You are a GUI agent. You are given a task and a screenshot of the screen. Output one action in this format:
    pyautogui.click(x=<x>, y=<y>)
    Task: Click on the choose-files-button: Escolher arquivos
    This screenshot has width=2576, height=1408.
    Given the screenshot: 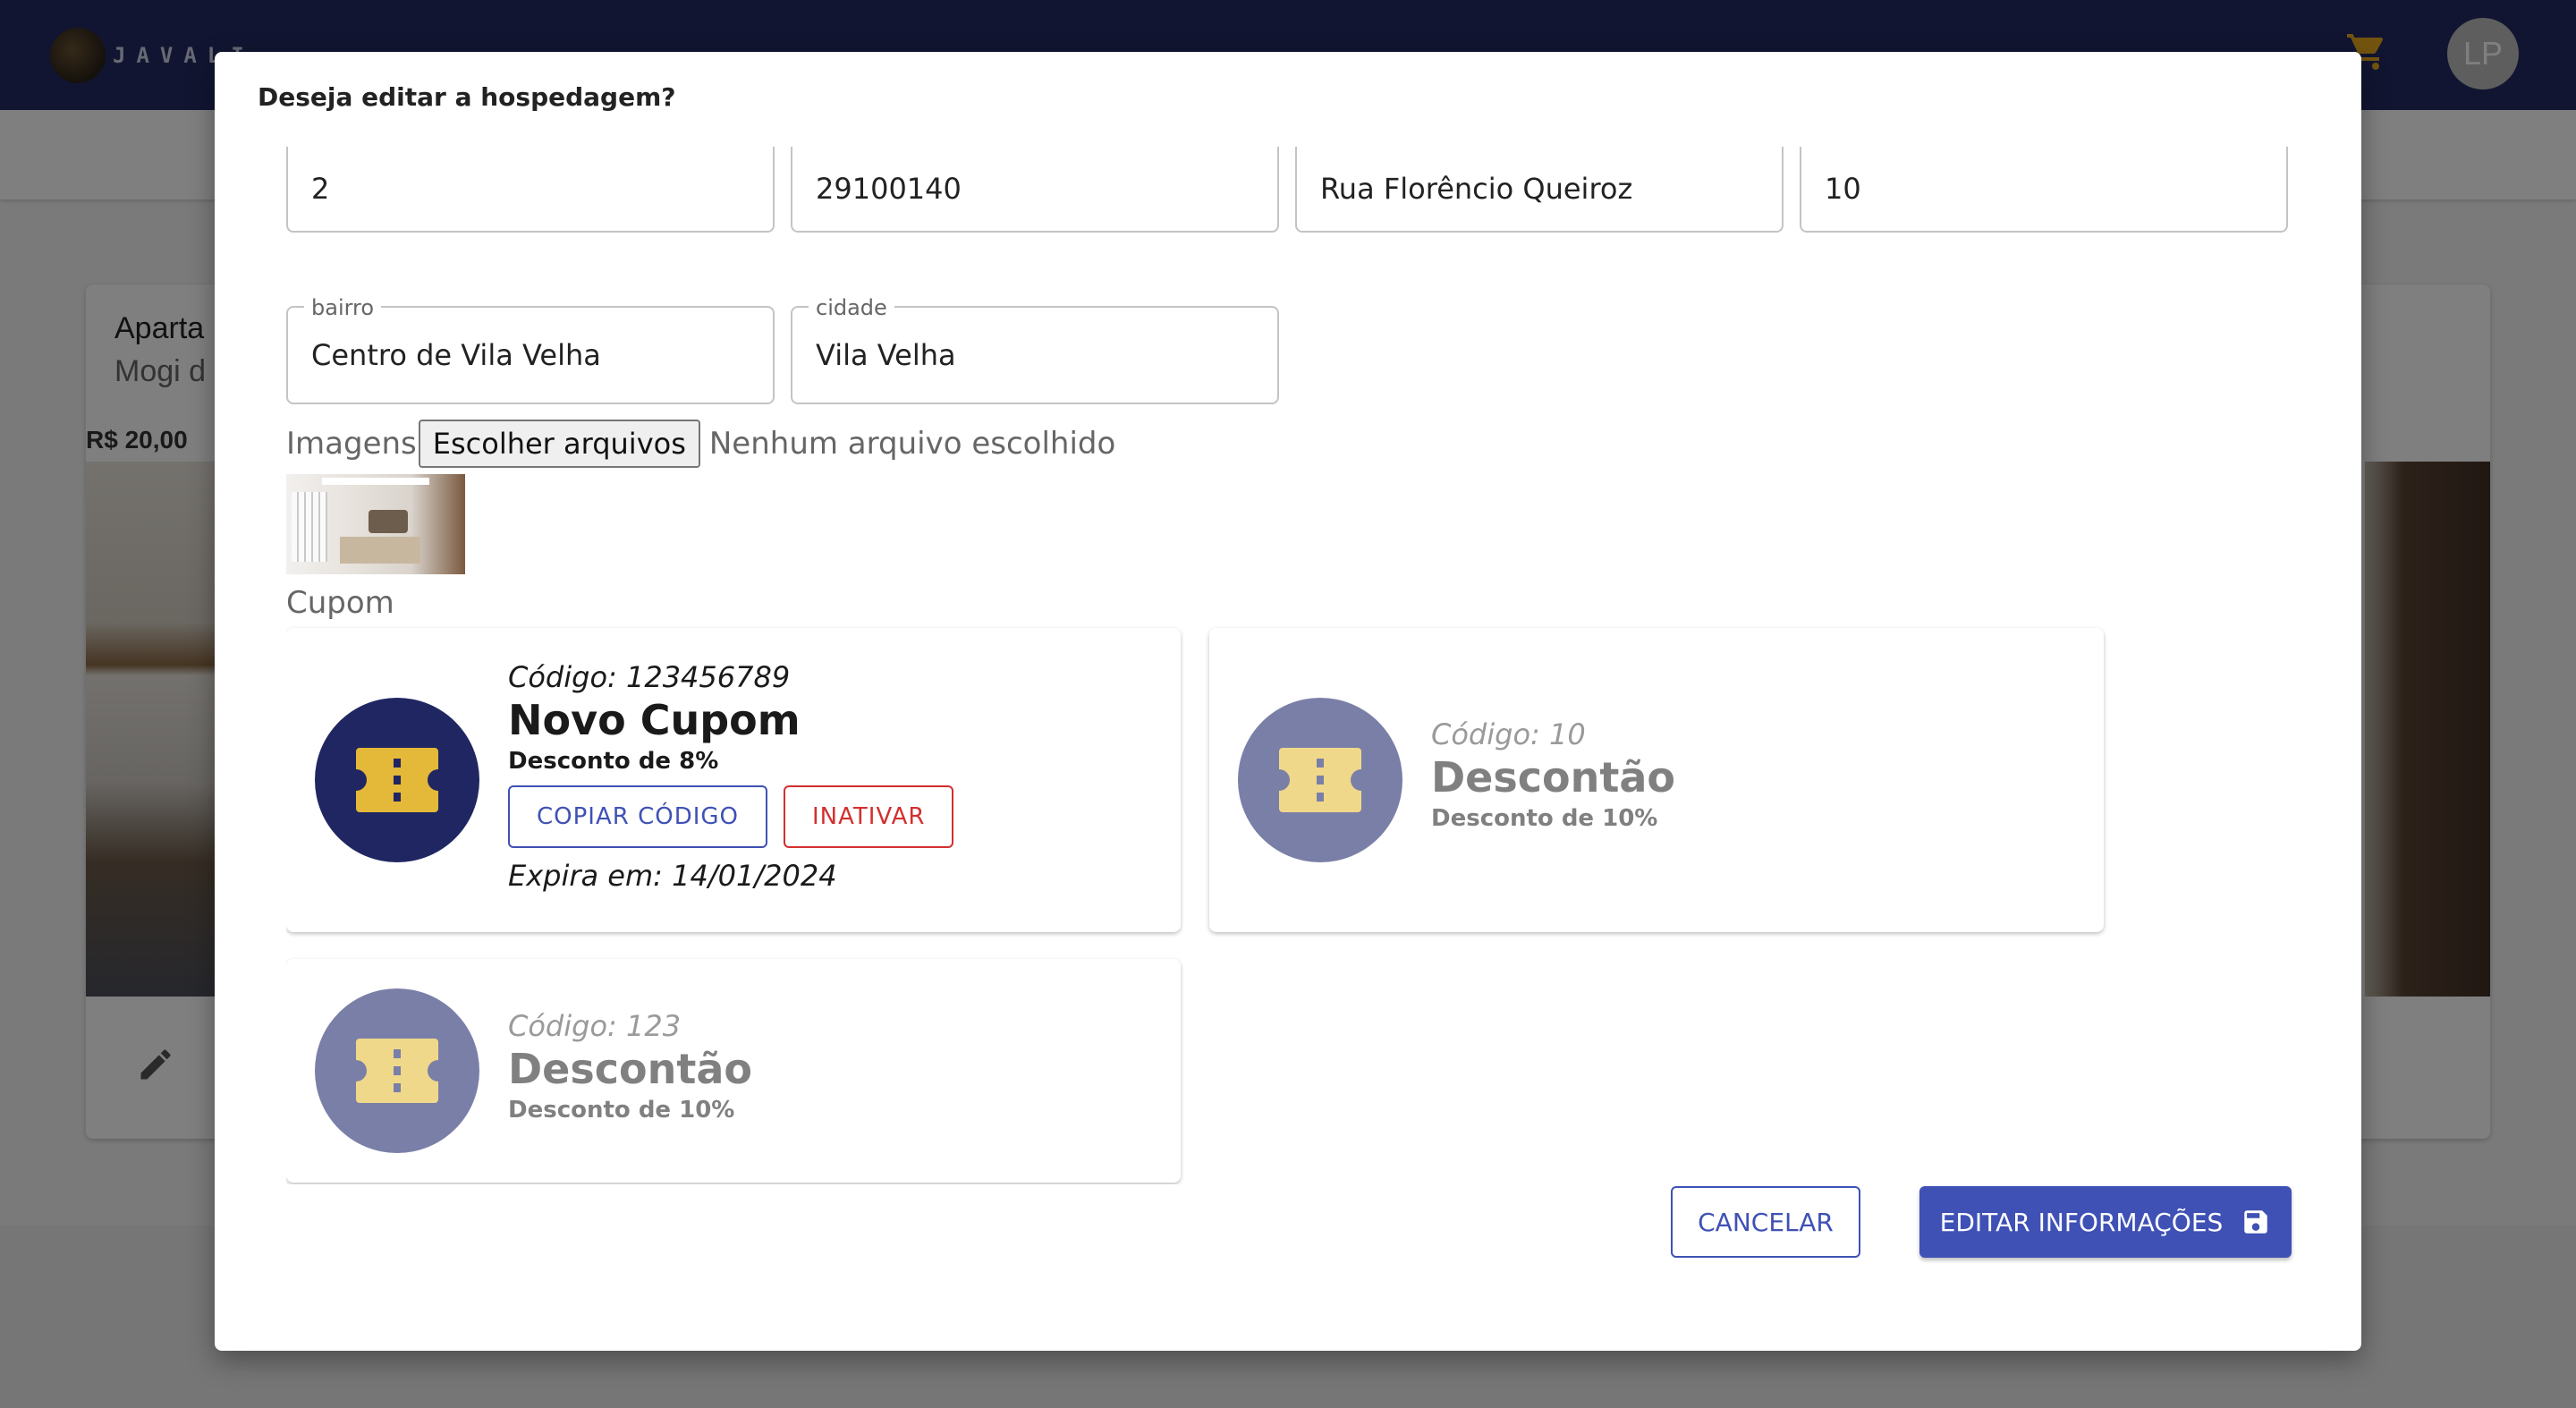 What is the action you would take?
    pyautogui.click(x=559, y=444)
    